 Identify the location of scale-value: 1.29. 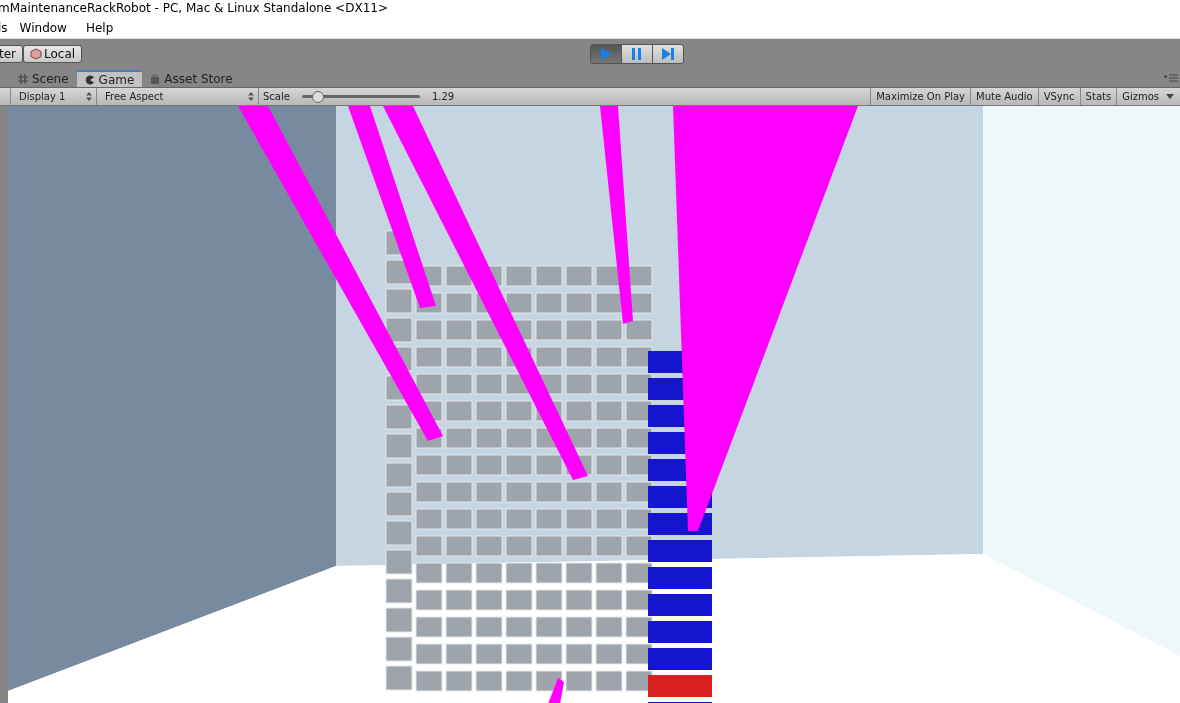
(443, 96).